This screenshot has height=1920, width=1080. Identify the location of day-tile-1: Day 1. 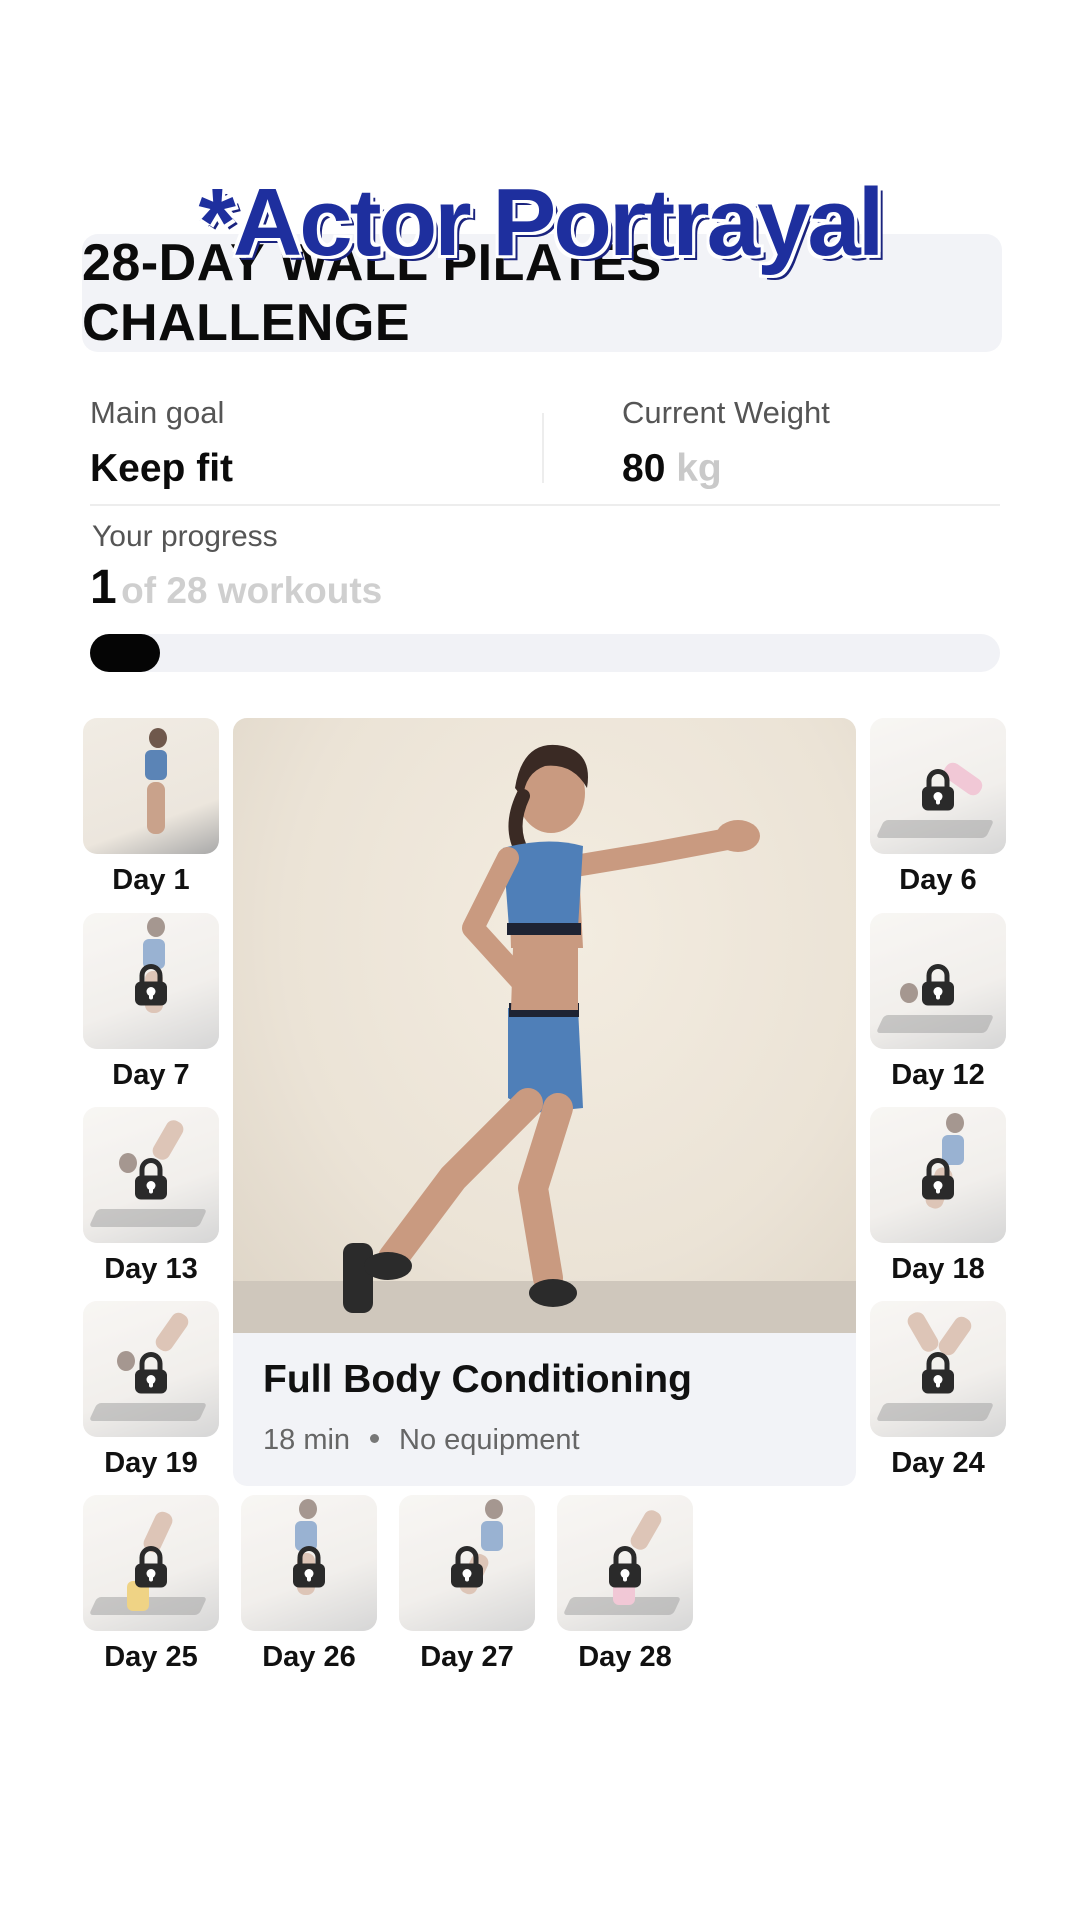
(151, 807).